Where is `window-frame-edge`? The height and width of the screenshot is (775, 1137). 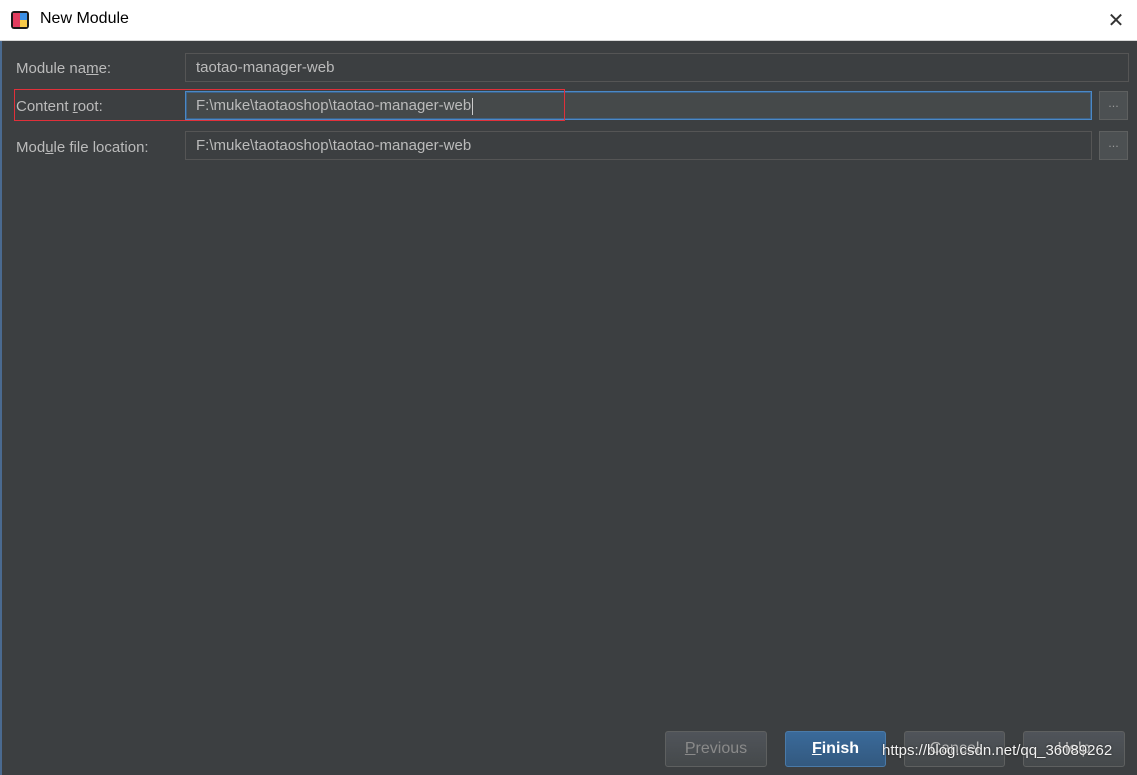
window-frame-edge is located at coordinates (1, 408).